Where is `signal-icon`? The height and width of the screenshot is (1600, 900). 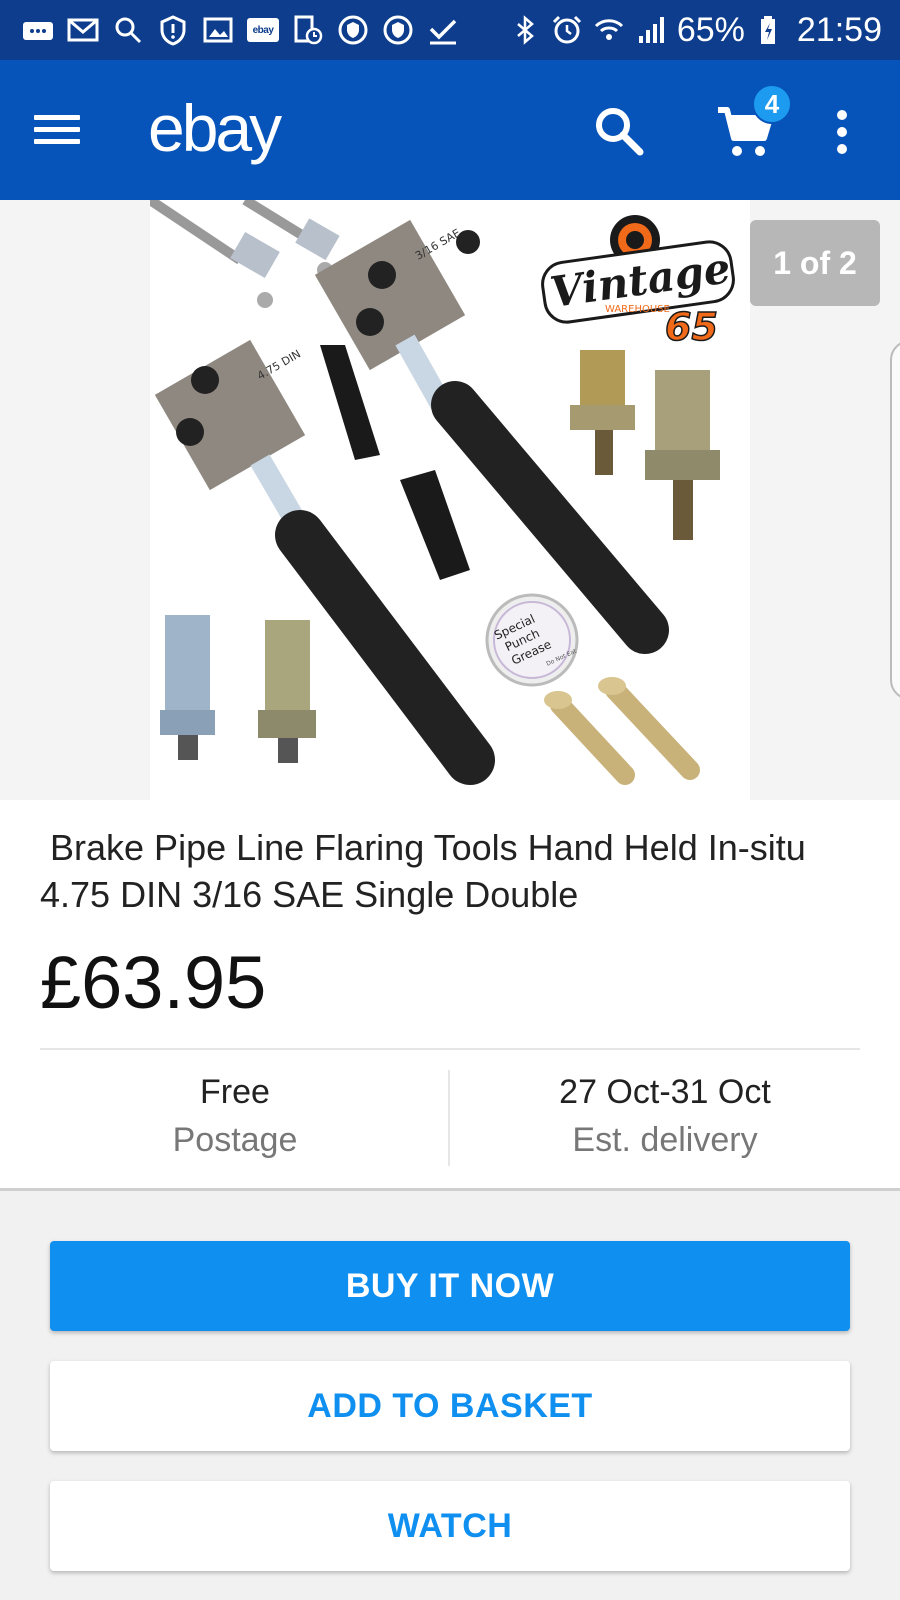
signal-icon is located at coordinates (651, 30).